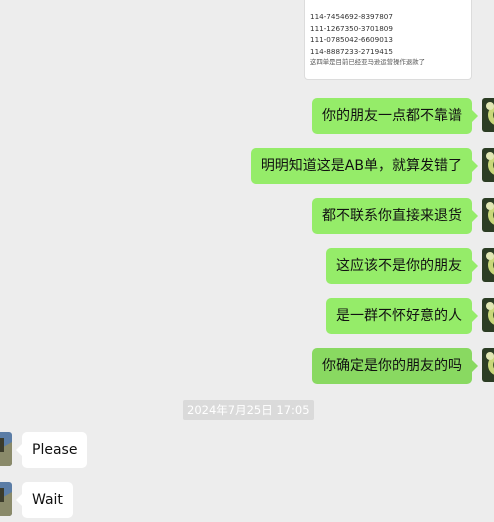 The width and height of the screenshot is (494, 522). Describe the element at coordinates (402, 316) in the screenshot. I see `outgoing-message-bubble: 是一群不怀好意的人` at that location.